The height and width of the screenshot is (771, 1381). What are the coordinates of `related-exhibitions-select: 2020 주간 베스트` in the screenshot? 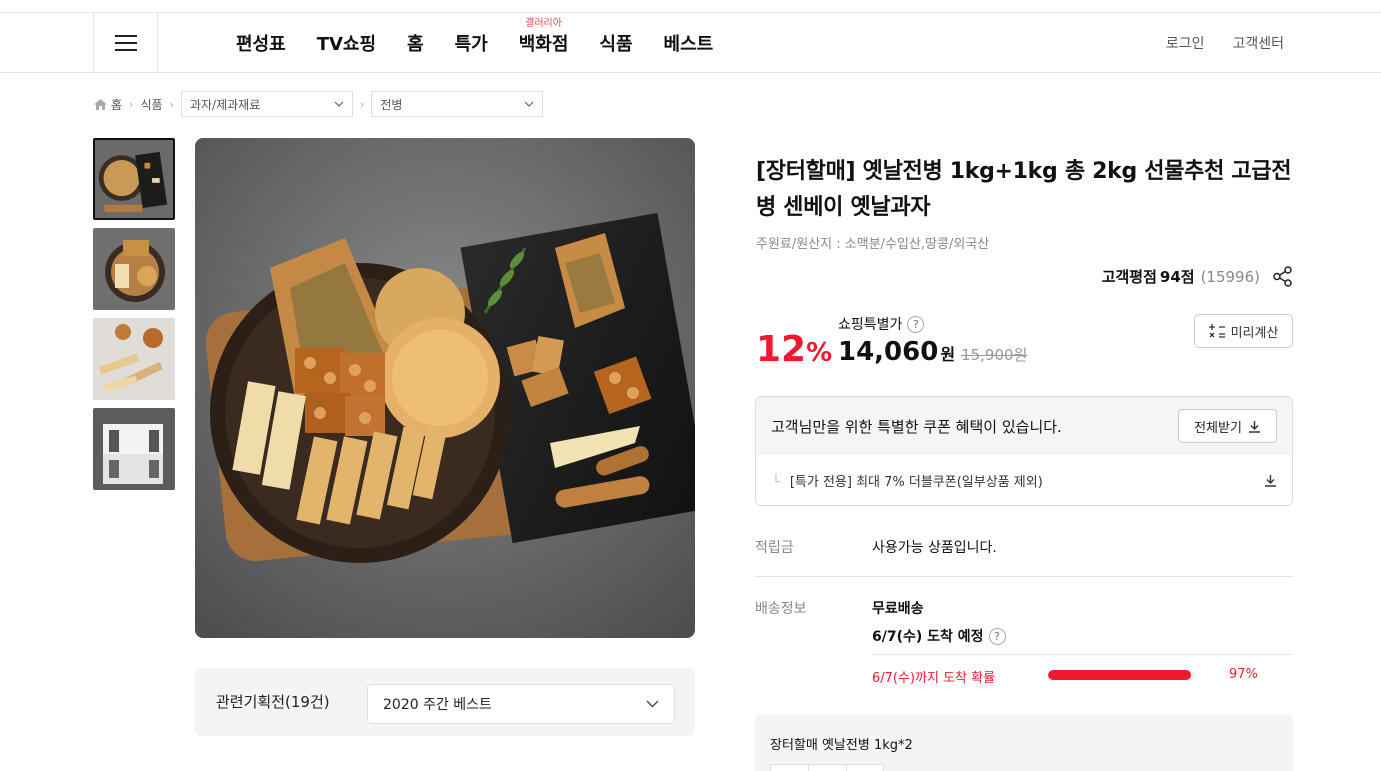 It's located at (521, 704).